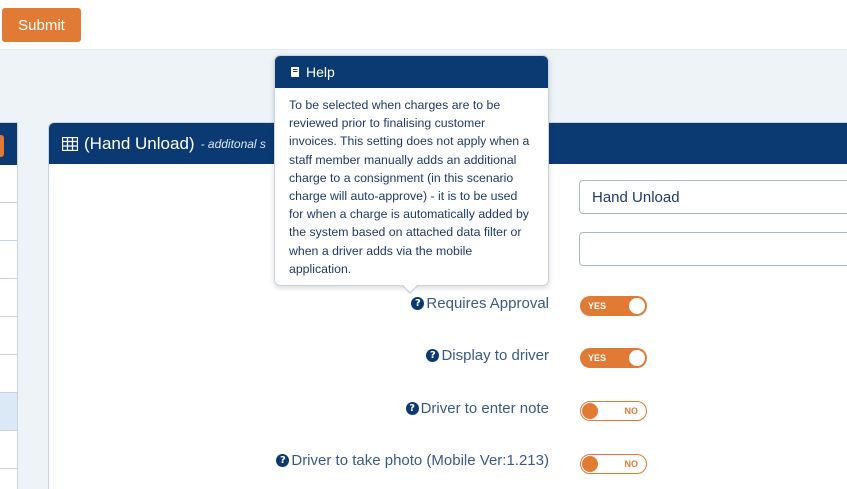  Describe the element at coordinates (8, 144) in the screenshot. I see `left-panel-header` at that location.